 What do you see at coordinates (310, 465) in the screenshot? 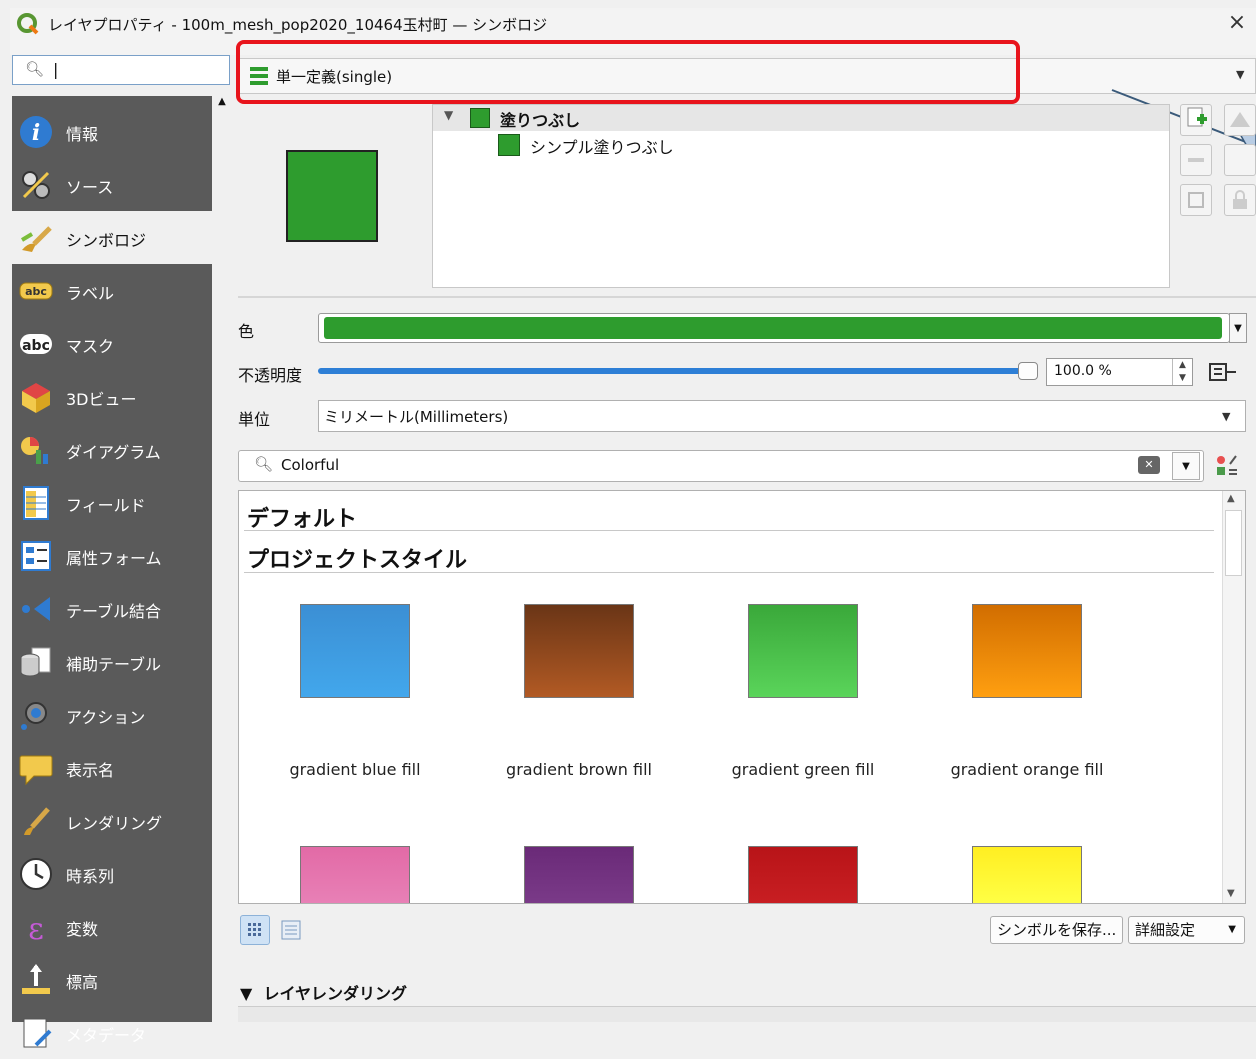
I see `style-search-value: Colorful` at bounding box center [310, 465].